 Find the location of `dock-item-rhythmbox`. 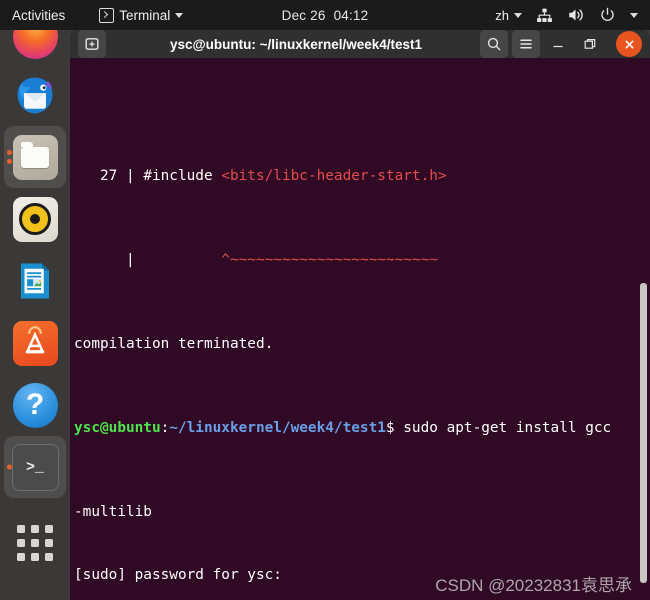

dock-item-rhythmbox is located at coordinates (35, 219).